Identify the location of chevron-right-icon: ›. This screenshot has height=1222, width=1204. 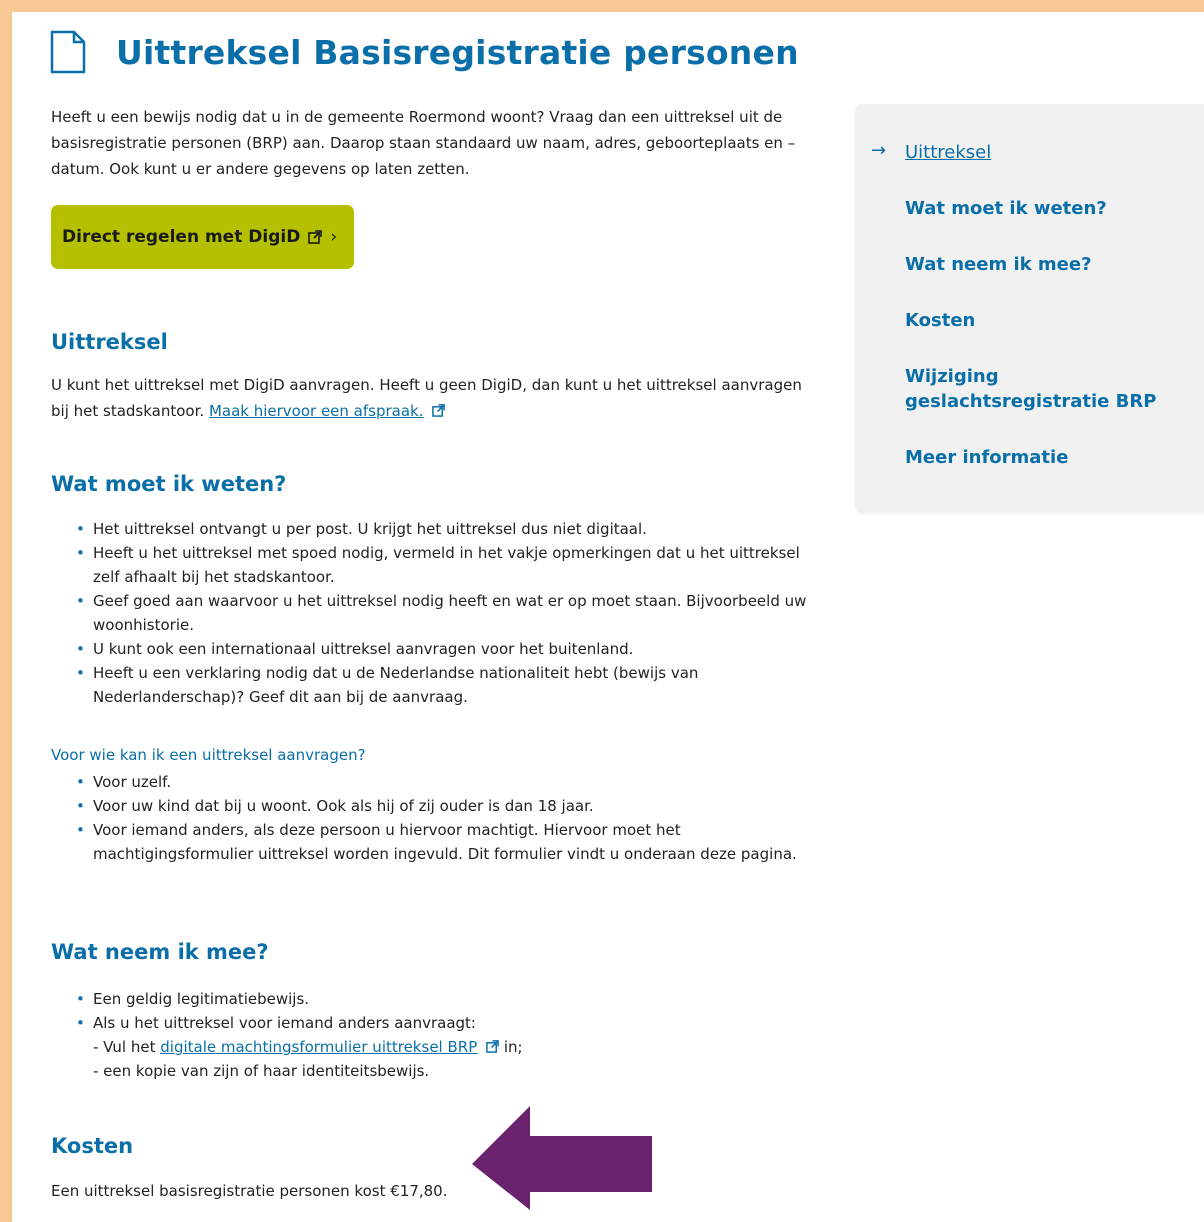
(334, 237).